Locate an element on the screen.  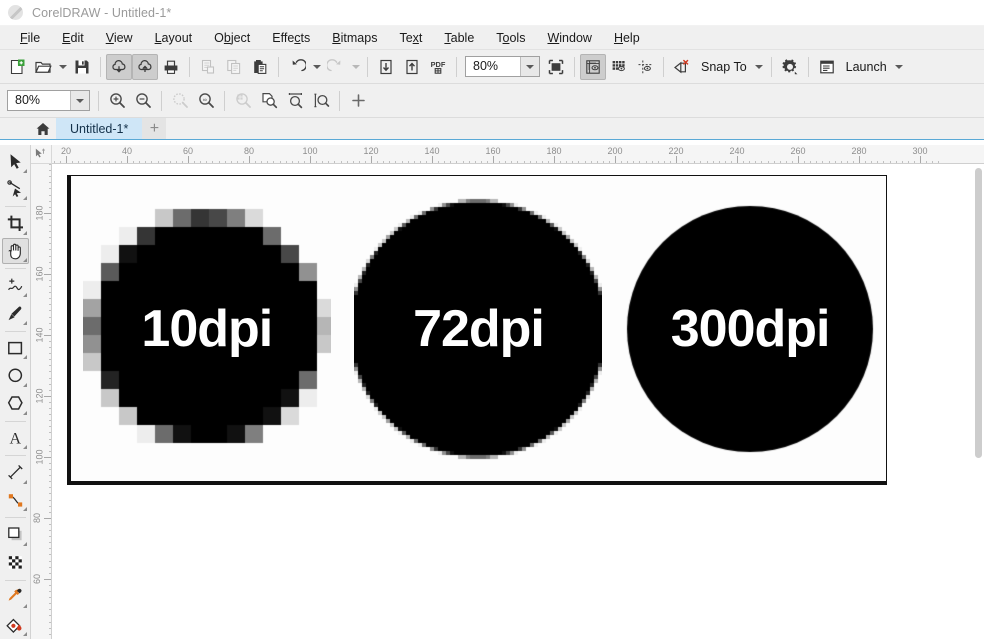
ruler-label: 120 is located at coordinates (39, 396).